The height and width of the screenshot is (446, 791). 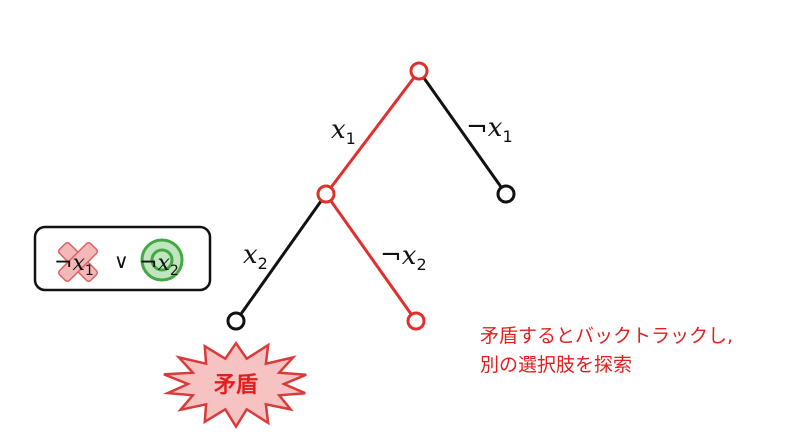 What do you see at coordinates (236, 321) in the screenshot?
I see `node-x2-true` at bounding box center [236, 321].